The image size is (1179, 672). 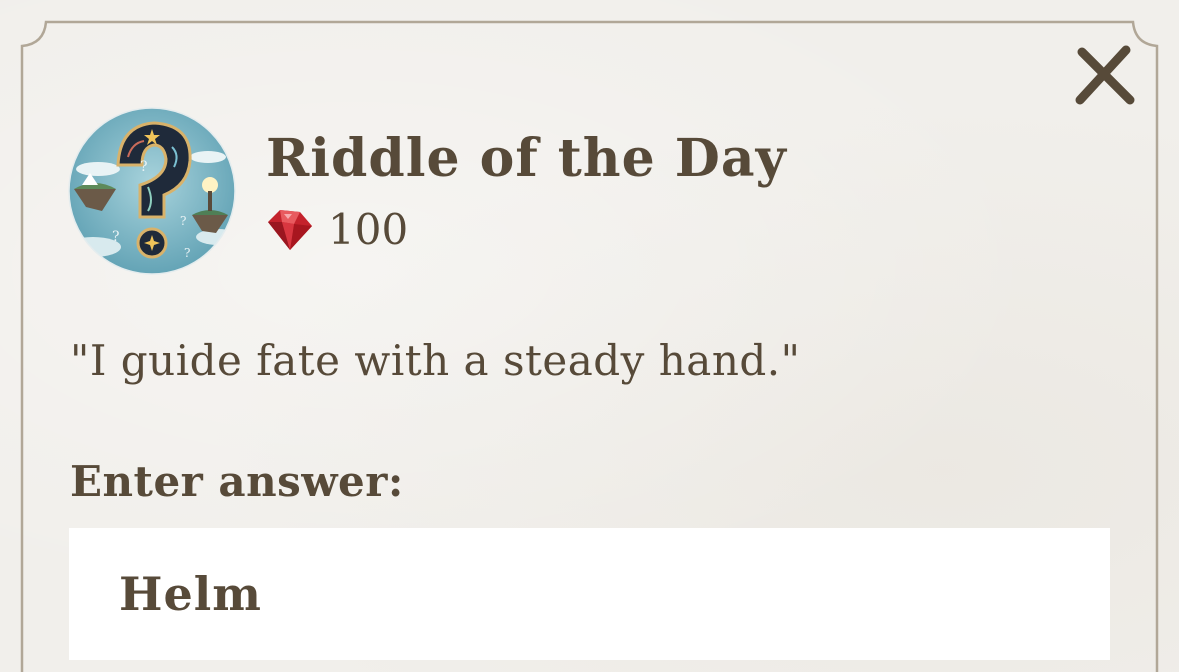 I want to click on close-x-icon, so click(x=1105, y=75).